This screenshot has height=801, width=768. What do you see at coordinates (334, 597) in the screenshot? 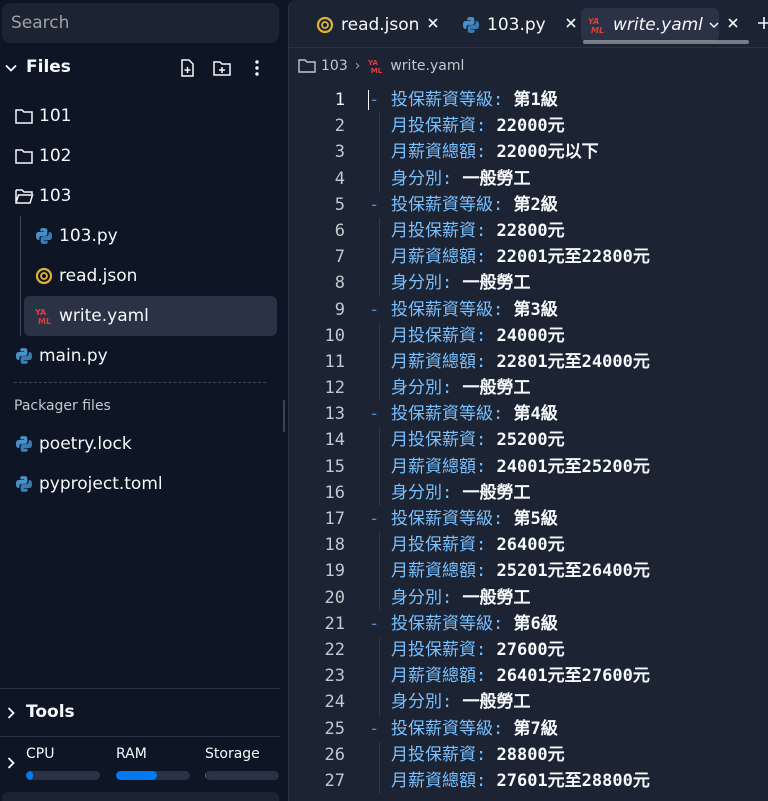
I see `line-number: 20` at bounding box center [334, 597].